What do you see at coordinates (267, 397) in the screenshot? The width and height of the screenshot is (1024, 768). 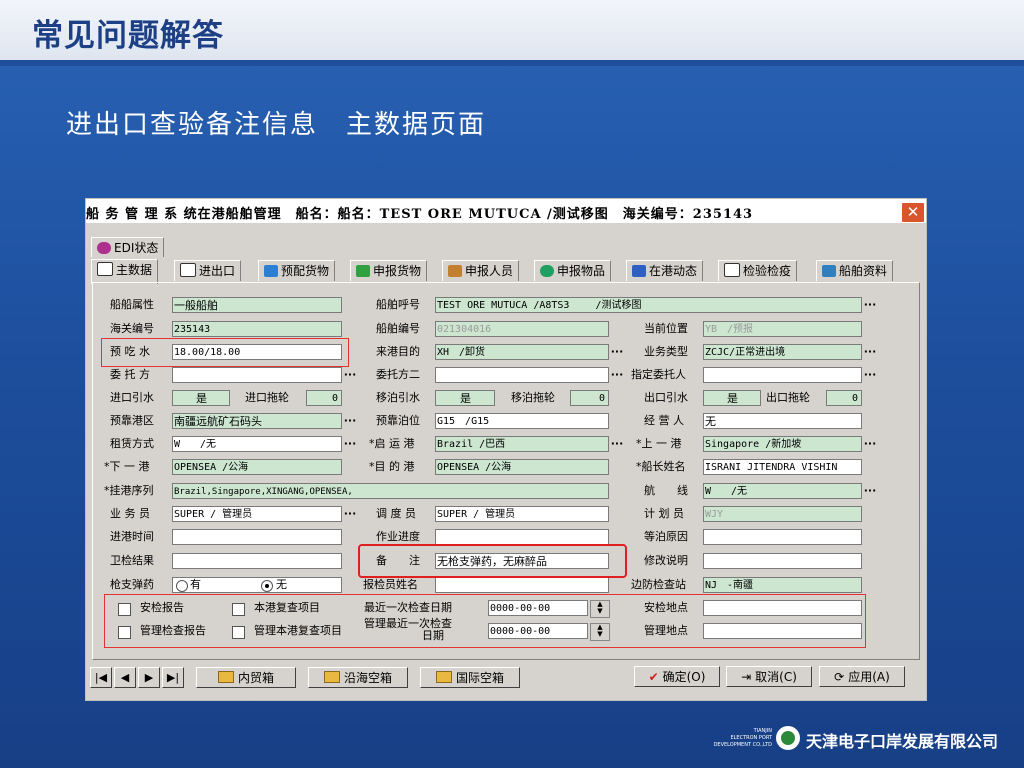 I see `in-tug-label: 进口拖轮` at bounding box center [267, 397].